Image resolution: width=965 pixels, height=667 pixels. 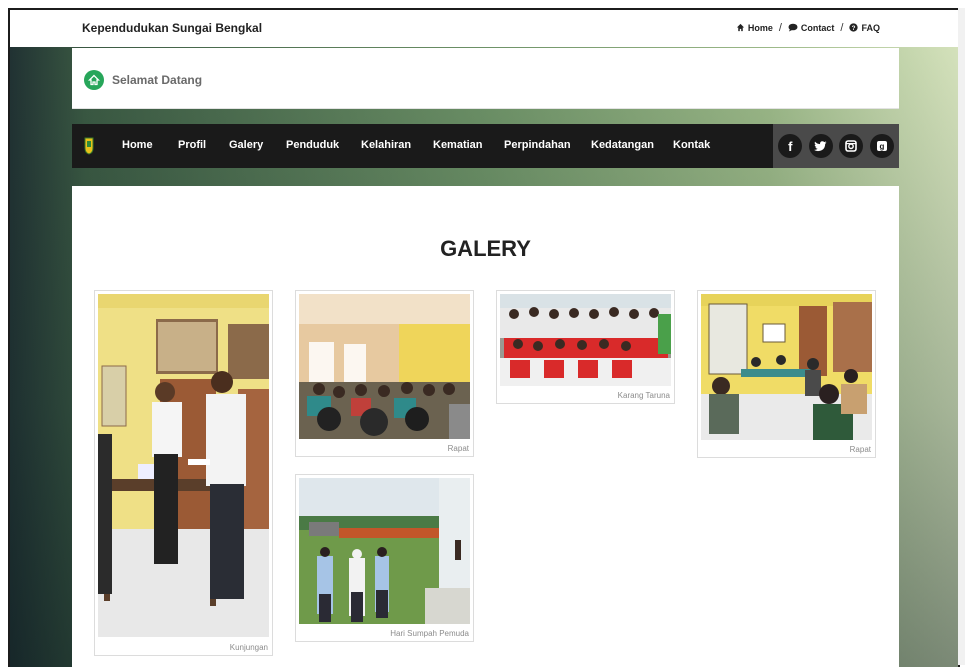 I want to click on nav-item-penduduk: Penduduk, so click(x=312, y=145).